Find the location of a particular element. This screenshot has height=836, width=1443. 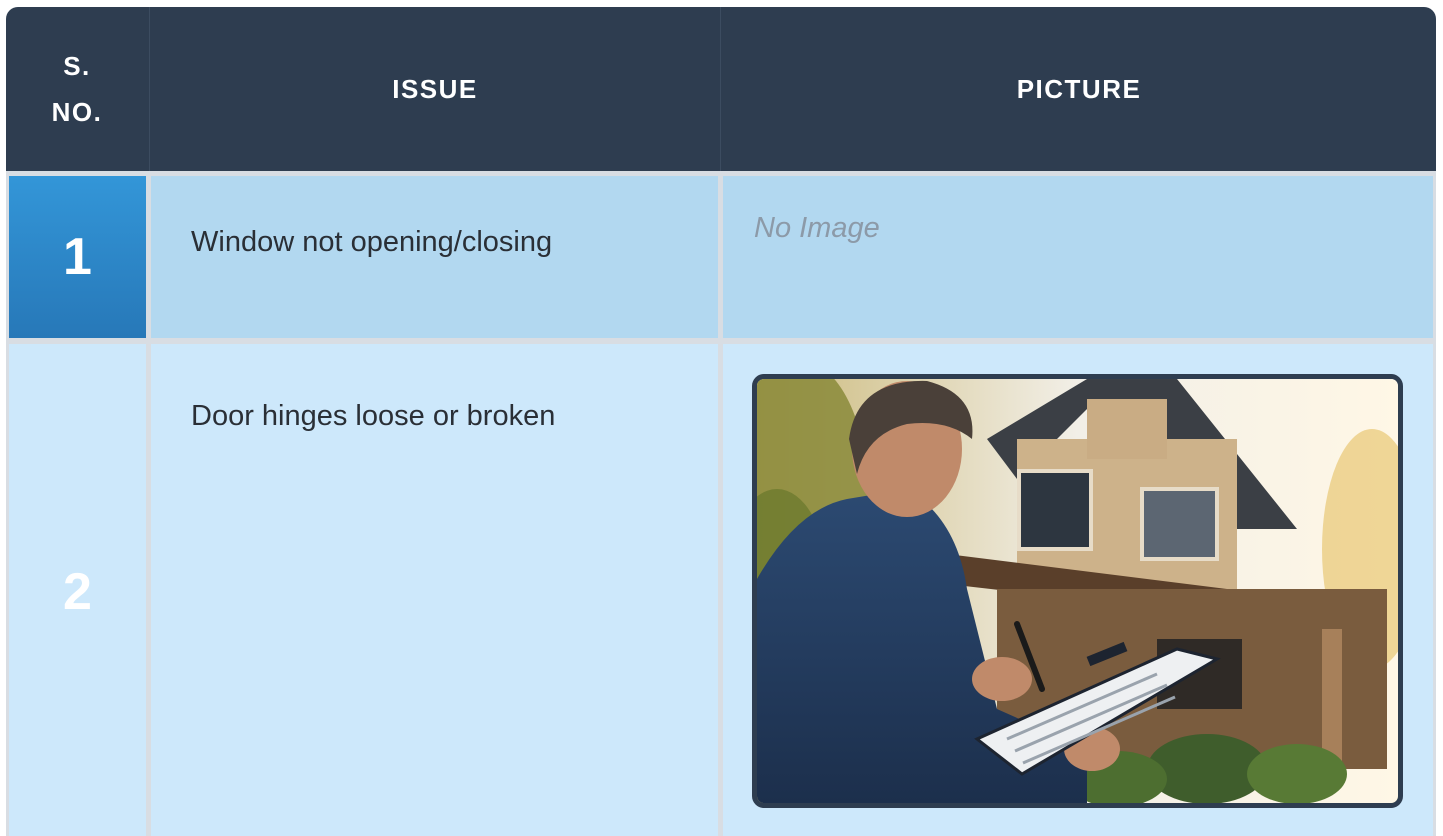

row-1-issue: Window not opening/closing is located at coordinates (434, 257).